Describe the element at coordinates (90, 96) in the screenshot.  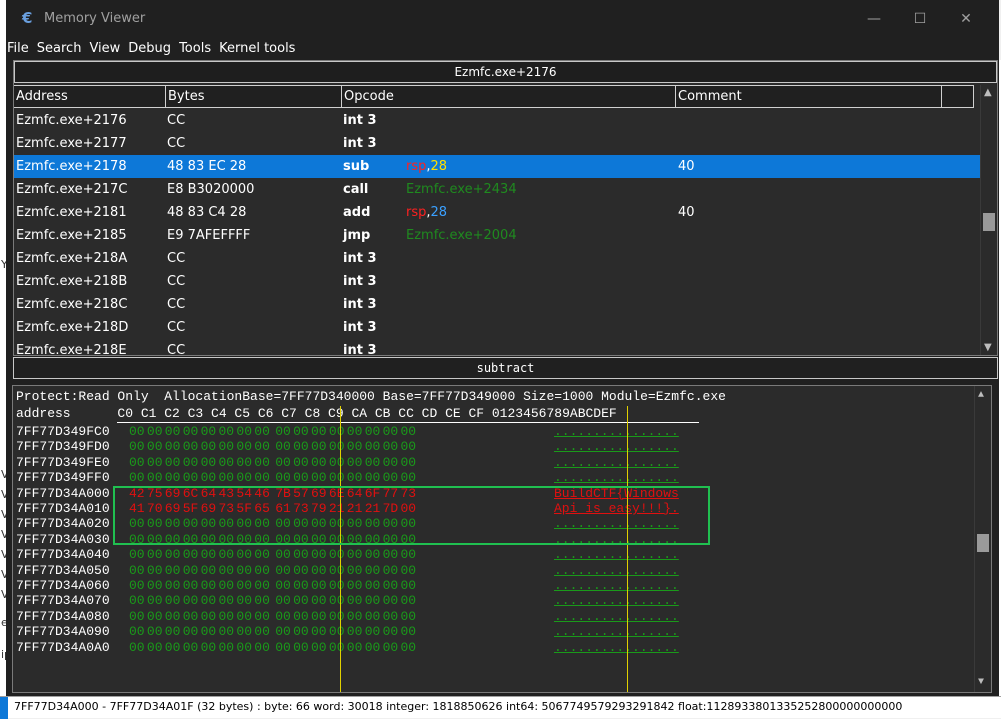
I see `column-header-address: Address` at that location.